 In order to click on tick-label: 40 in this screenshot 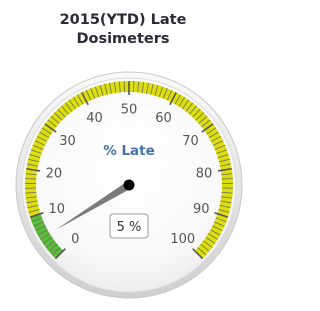, I will do `click(94, 118)`.